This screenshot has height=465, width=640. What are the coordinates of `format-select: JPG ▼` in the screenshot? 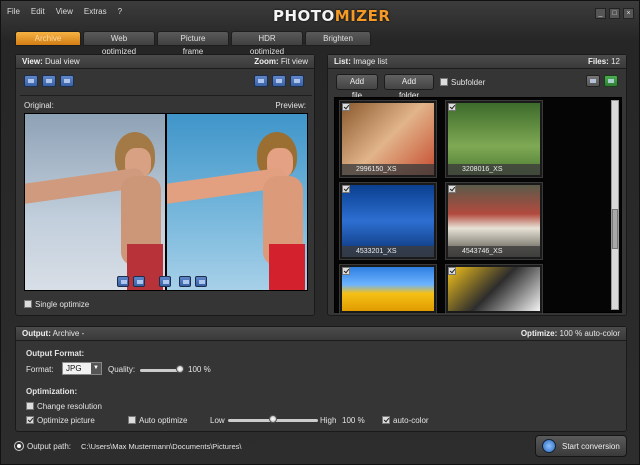 It's located at (82, 368).